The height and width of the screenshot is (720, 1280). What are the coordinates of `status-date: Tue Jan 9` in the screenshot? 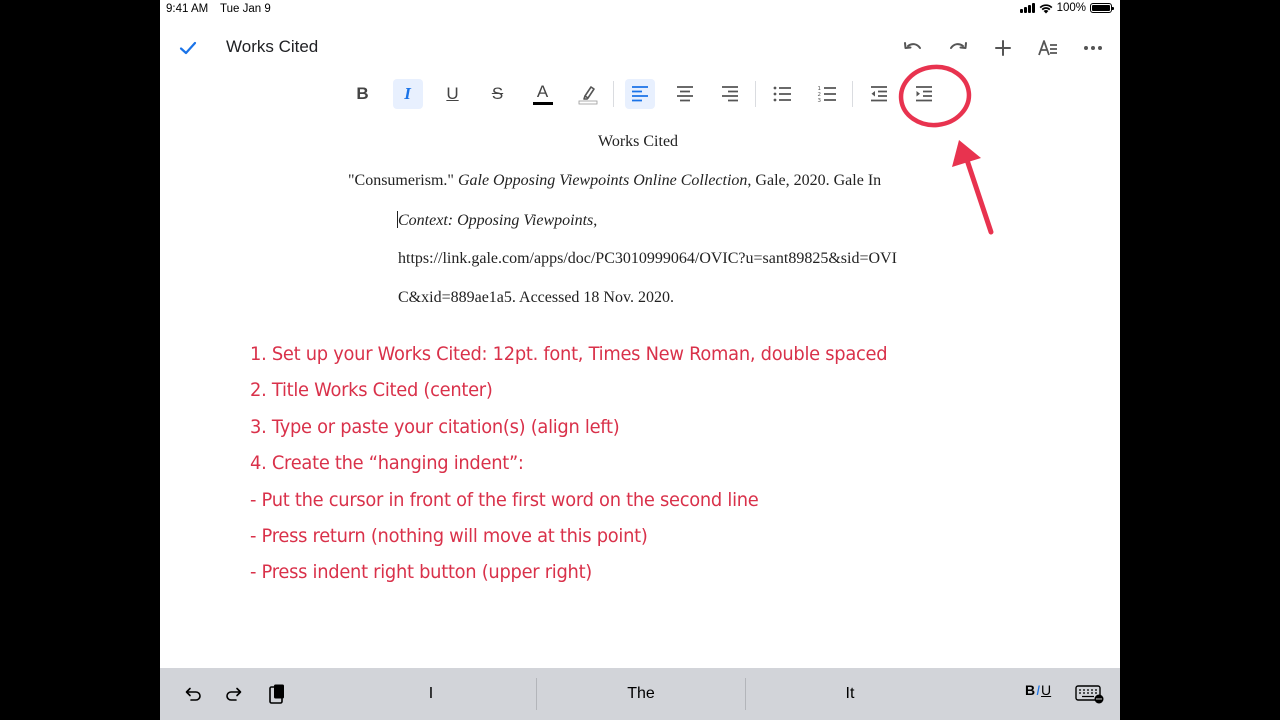 It's located at (245, 9).